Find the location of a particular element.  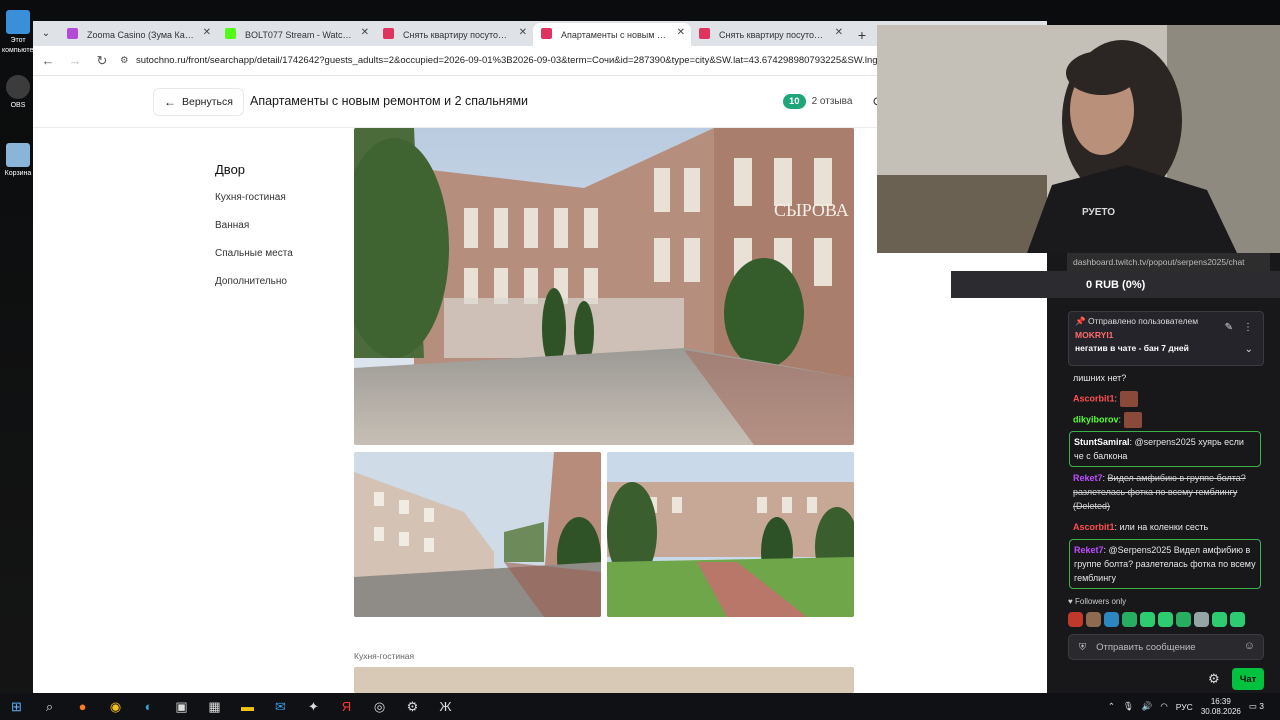

obs-icon is located at coordinates (18, 87).